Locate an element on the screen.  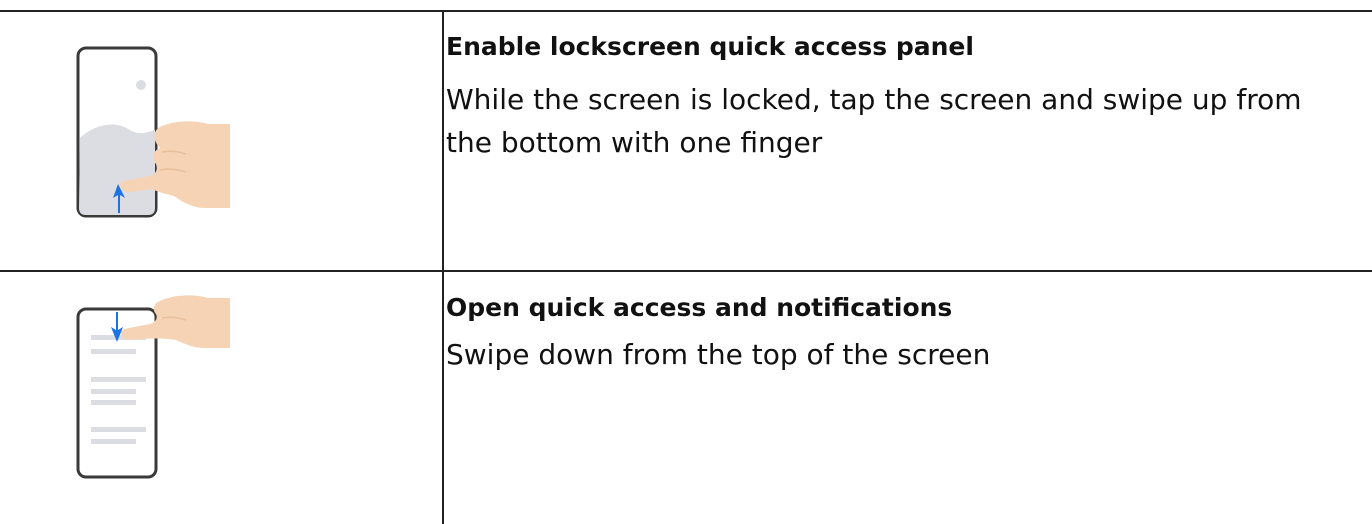
swipe-down-illustration is located at coordinates (153, 387).